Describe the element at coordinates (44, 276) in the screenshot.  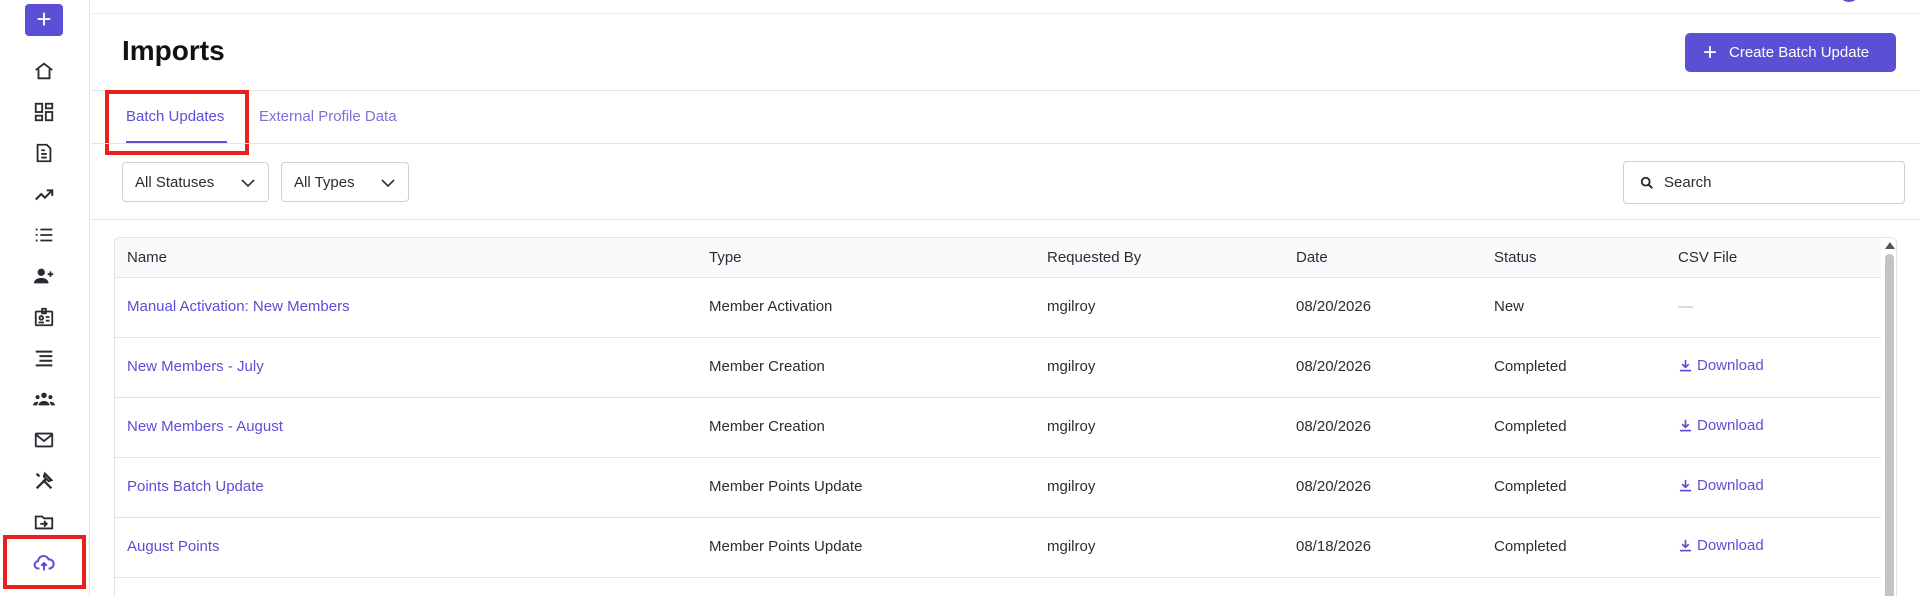
I see `add-user-icon` at that location.